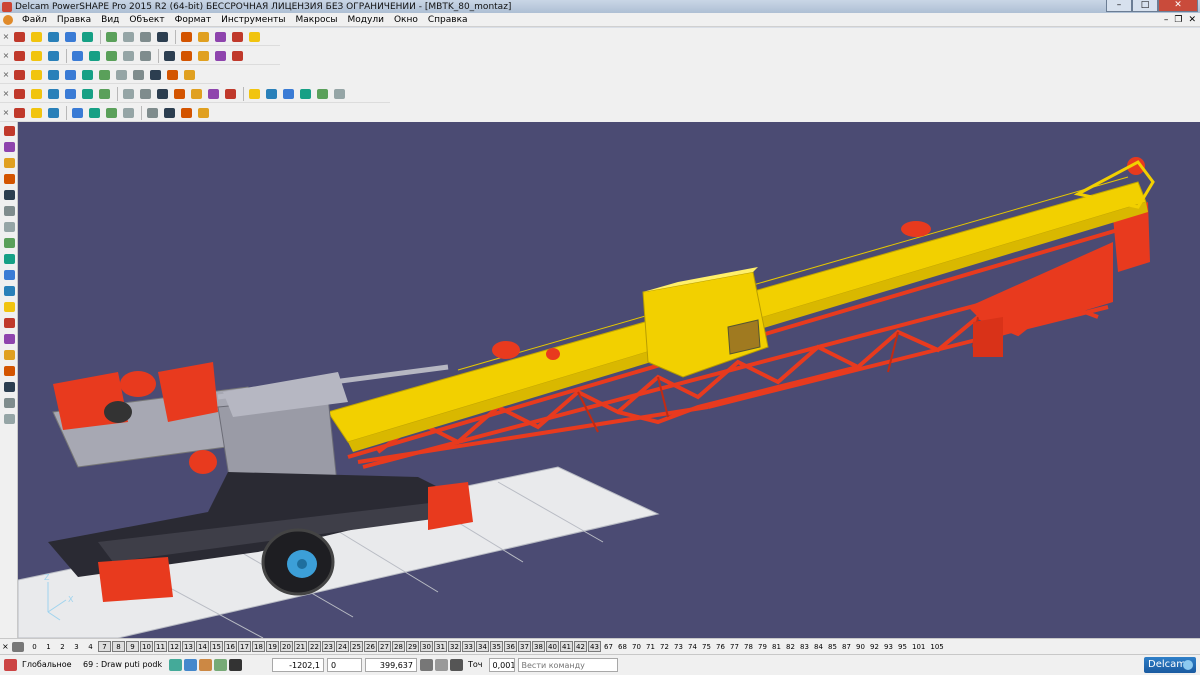  What do you see at coordinates (110, 20) in the screenshot?
I see `menu-view: Вид` at bounding box center [110, 20].